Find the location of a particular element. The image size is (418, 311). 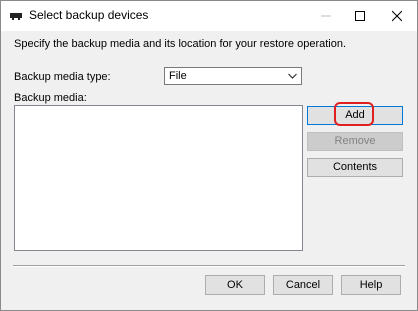

backup-device-icon is located at coordinates (16, 16).